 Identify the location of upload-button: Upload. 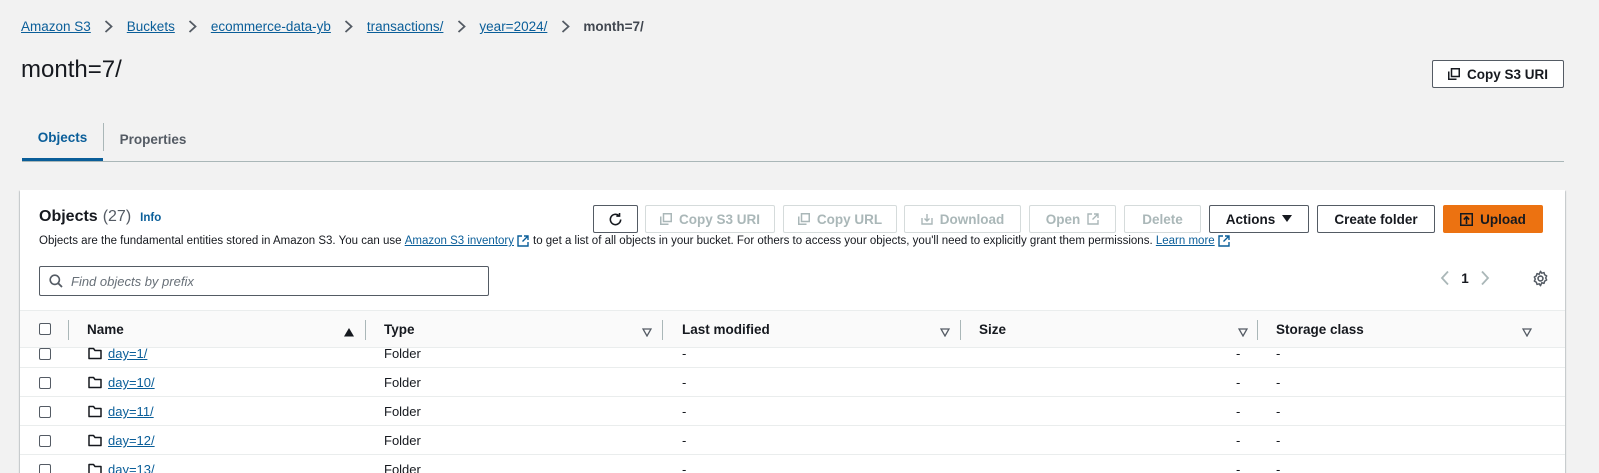
(1493, 219).